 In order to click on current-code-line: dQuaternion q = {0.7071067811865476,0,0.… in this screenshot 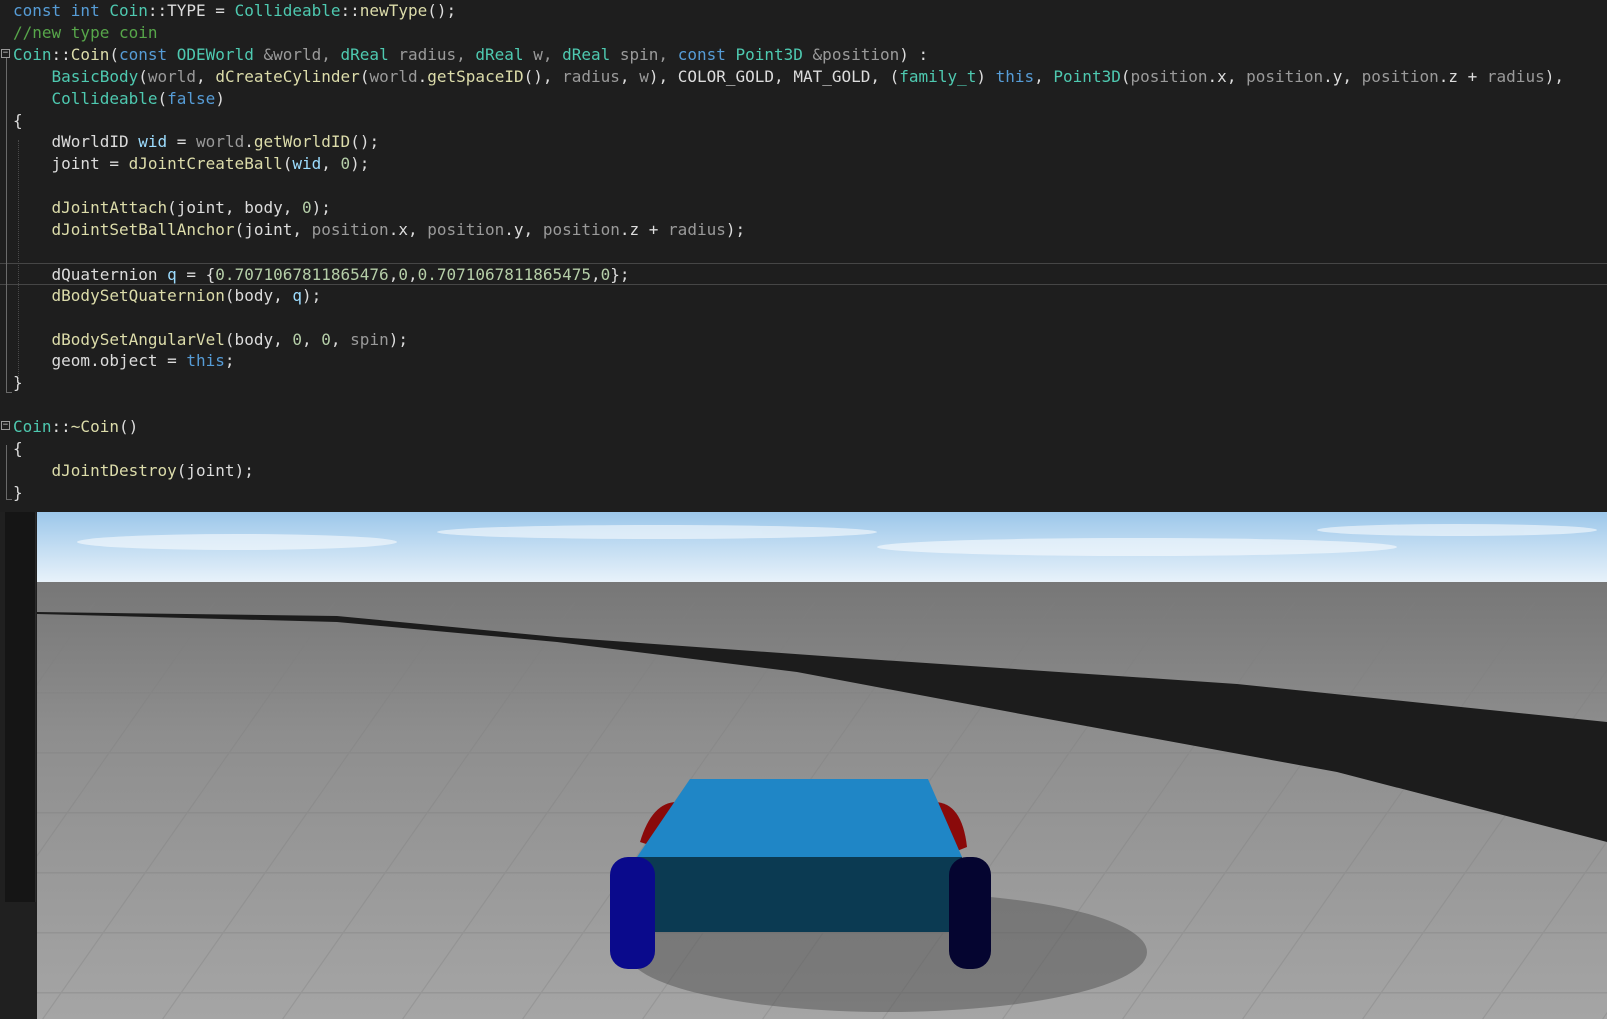, I will do `click(803, 274)`.